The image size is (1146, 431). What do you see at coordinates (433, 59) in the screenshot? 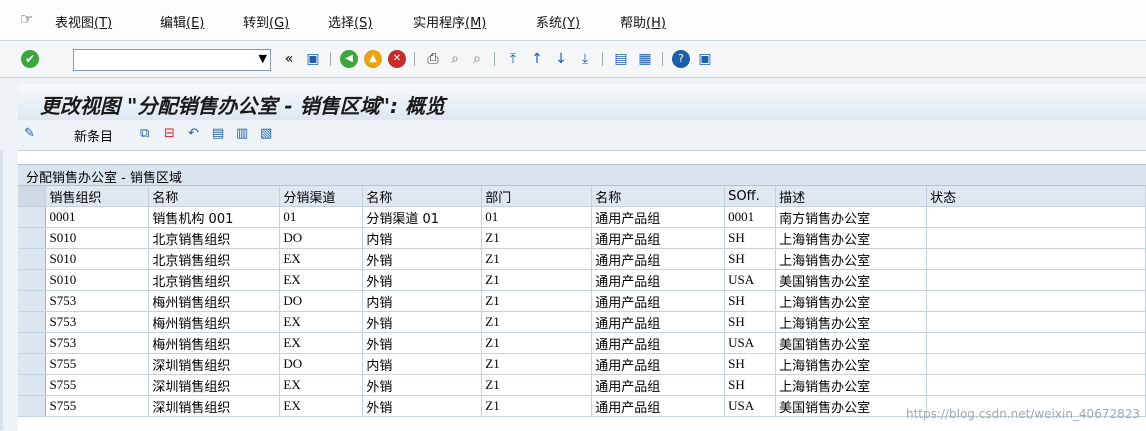
I see `print-icon: ⎙` at bounding box center [433, 59].